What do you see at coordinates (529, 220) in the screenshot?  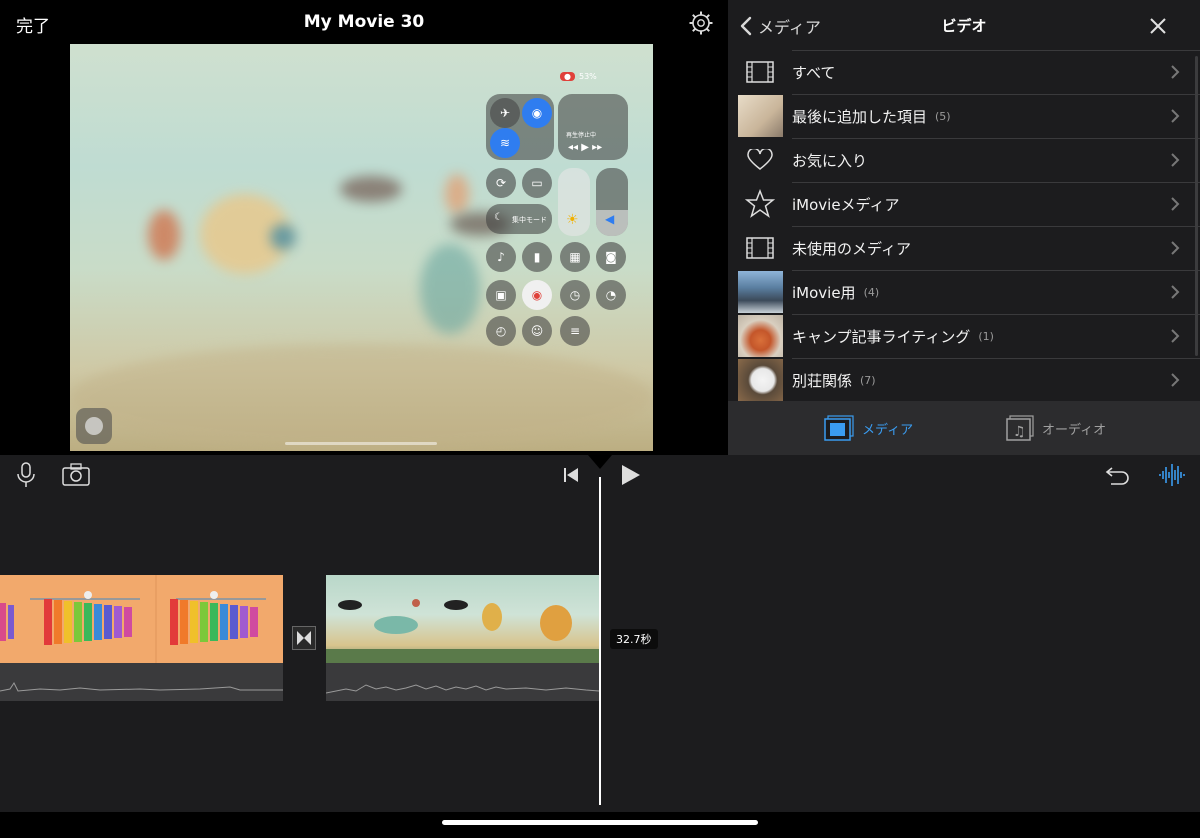 I see `focus-mode-label: 集中モード` at bounding box center [529, 220].